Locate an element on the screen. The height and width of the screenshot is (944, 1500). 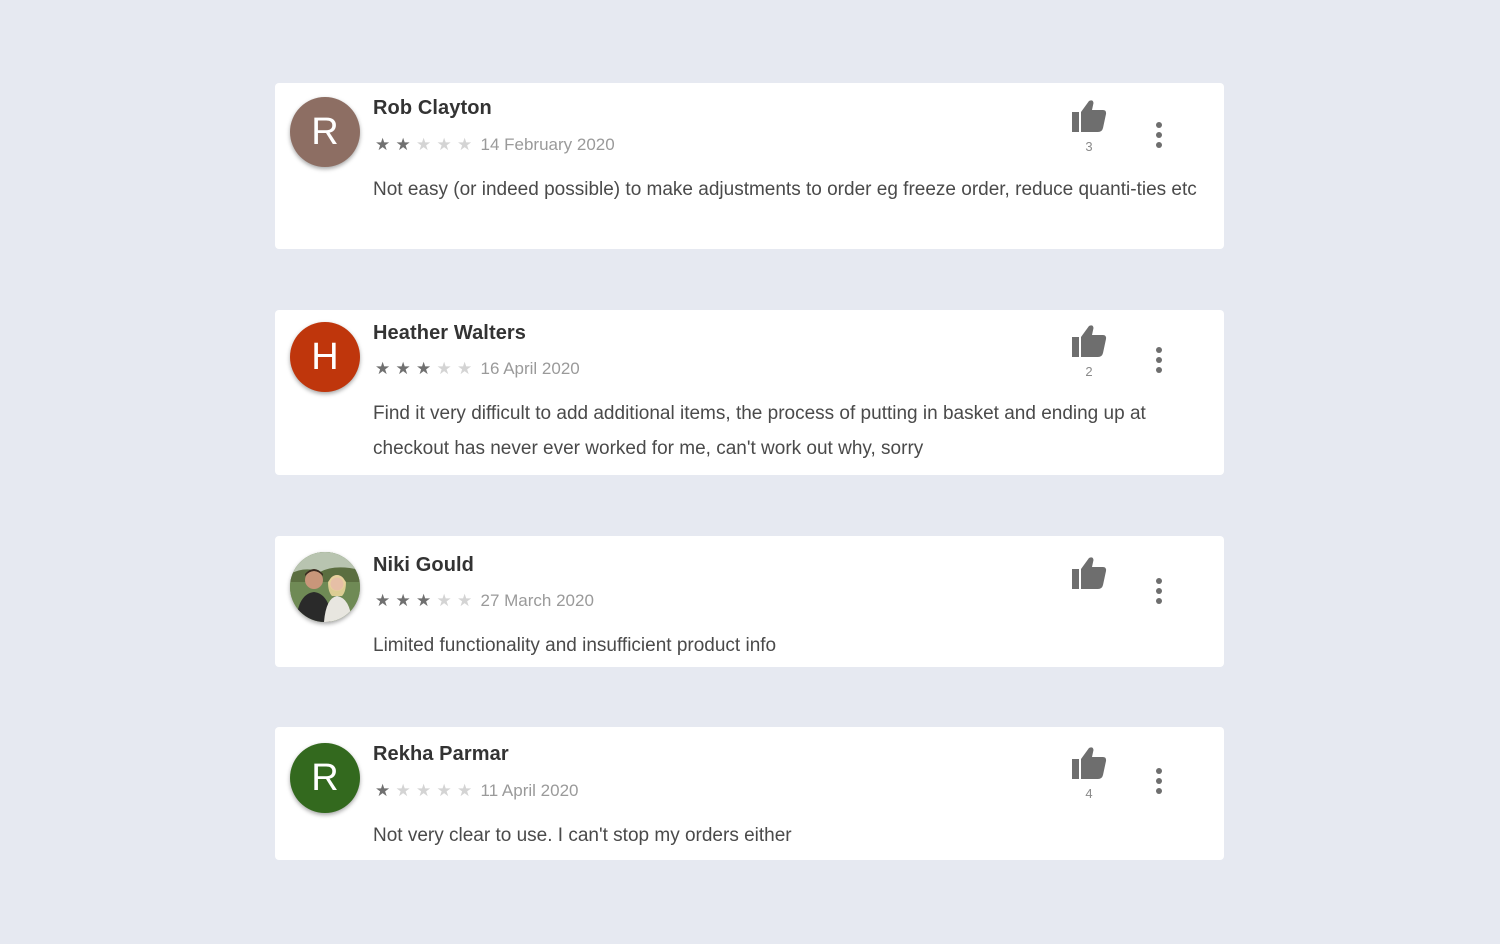
review-date: 14 February 2020 is located at coordinates (547, 144).